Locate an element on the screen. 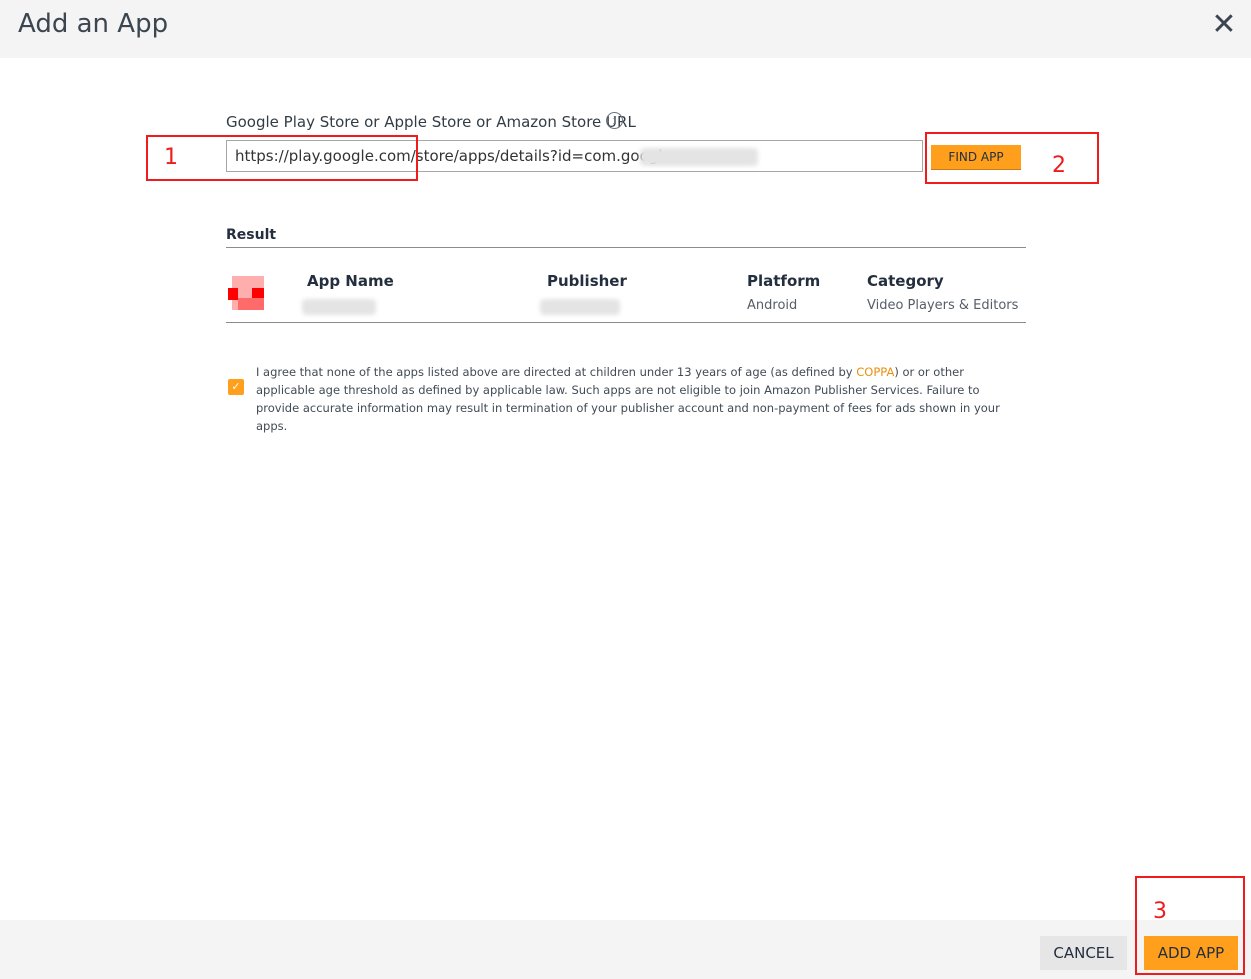 The height and width of the screenshot is (979, 1251). app-icon is located at coordinates (248, 293).